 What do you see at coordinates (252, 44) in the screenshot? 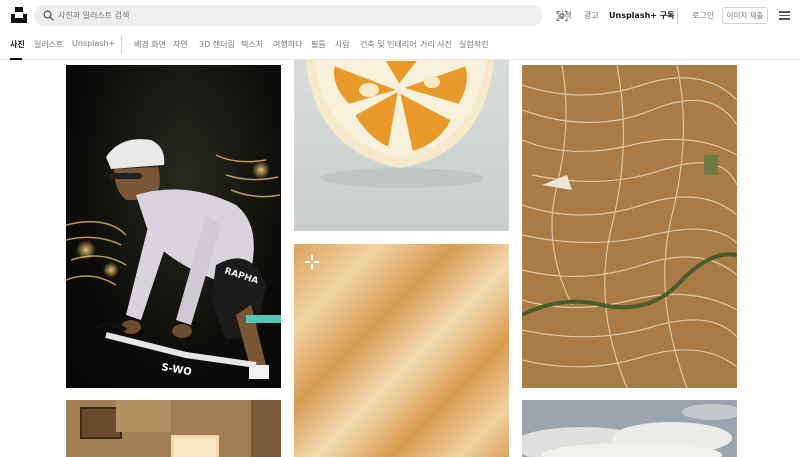
I see `tab-textures: 텍스처` at bounding box center [252, 44].